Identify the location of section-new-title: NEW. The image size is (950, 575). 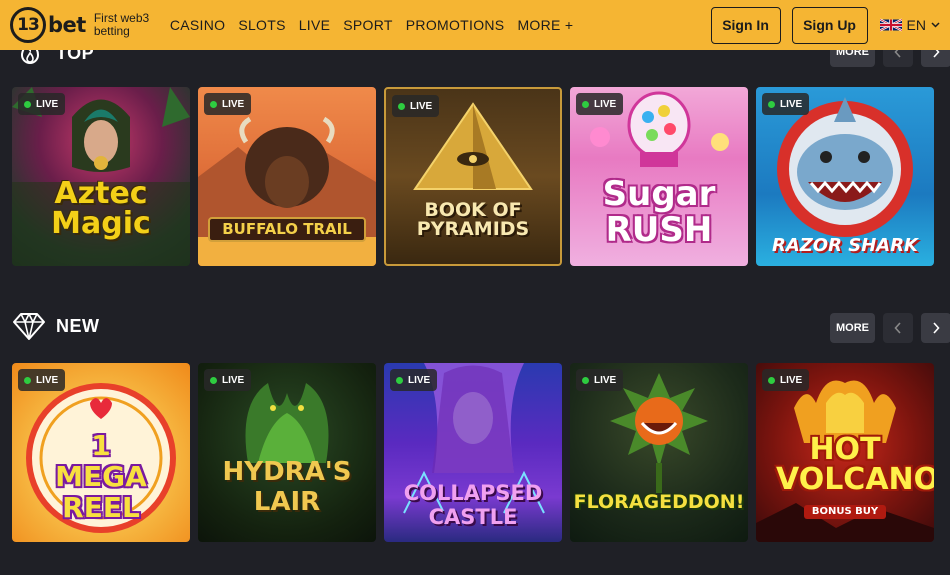
(78, 325).